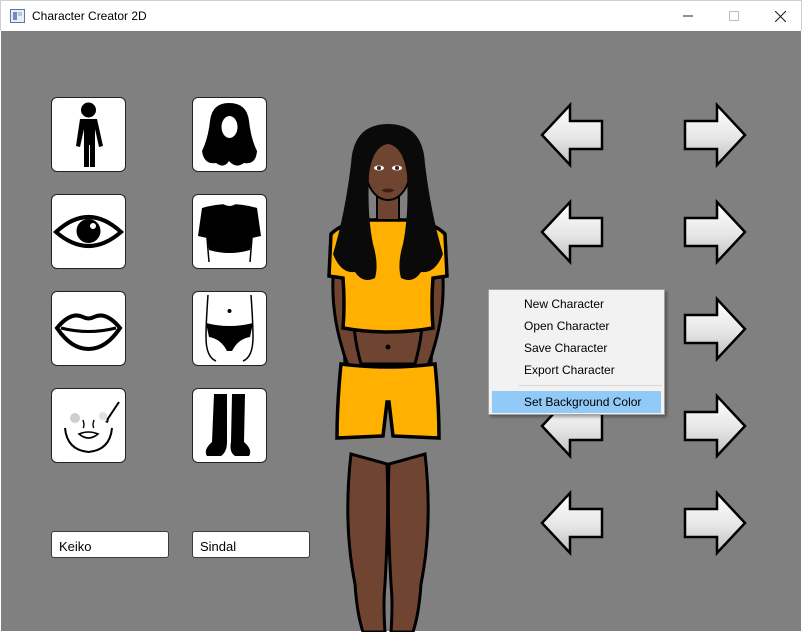 This screenshot has height=632, width=802. I want to click on maximize-icon, so click(734, 16).